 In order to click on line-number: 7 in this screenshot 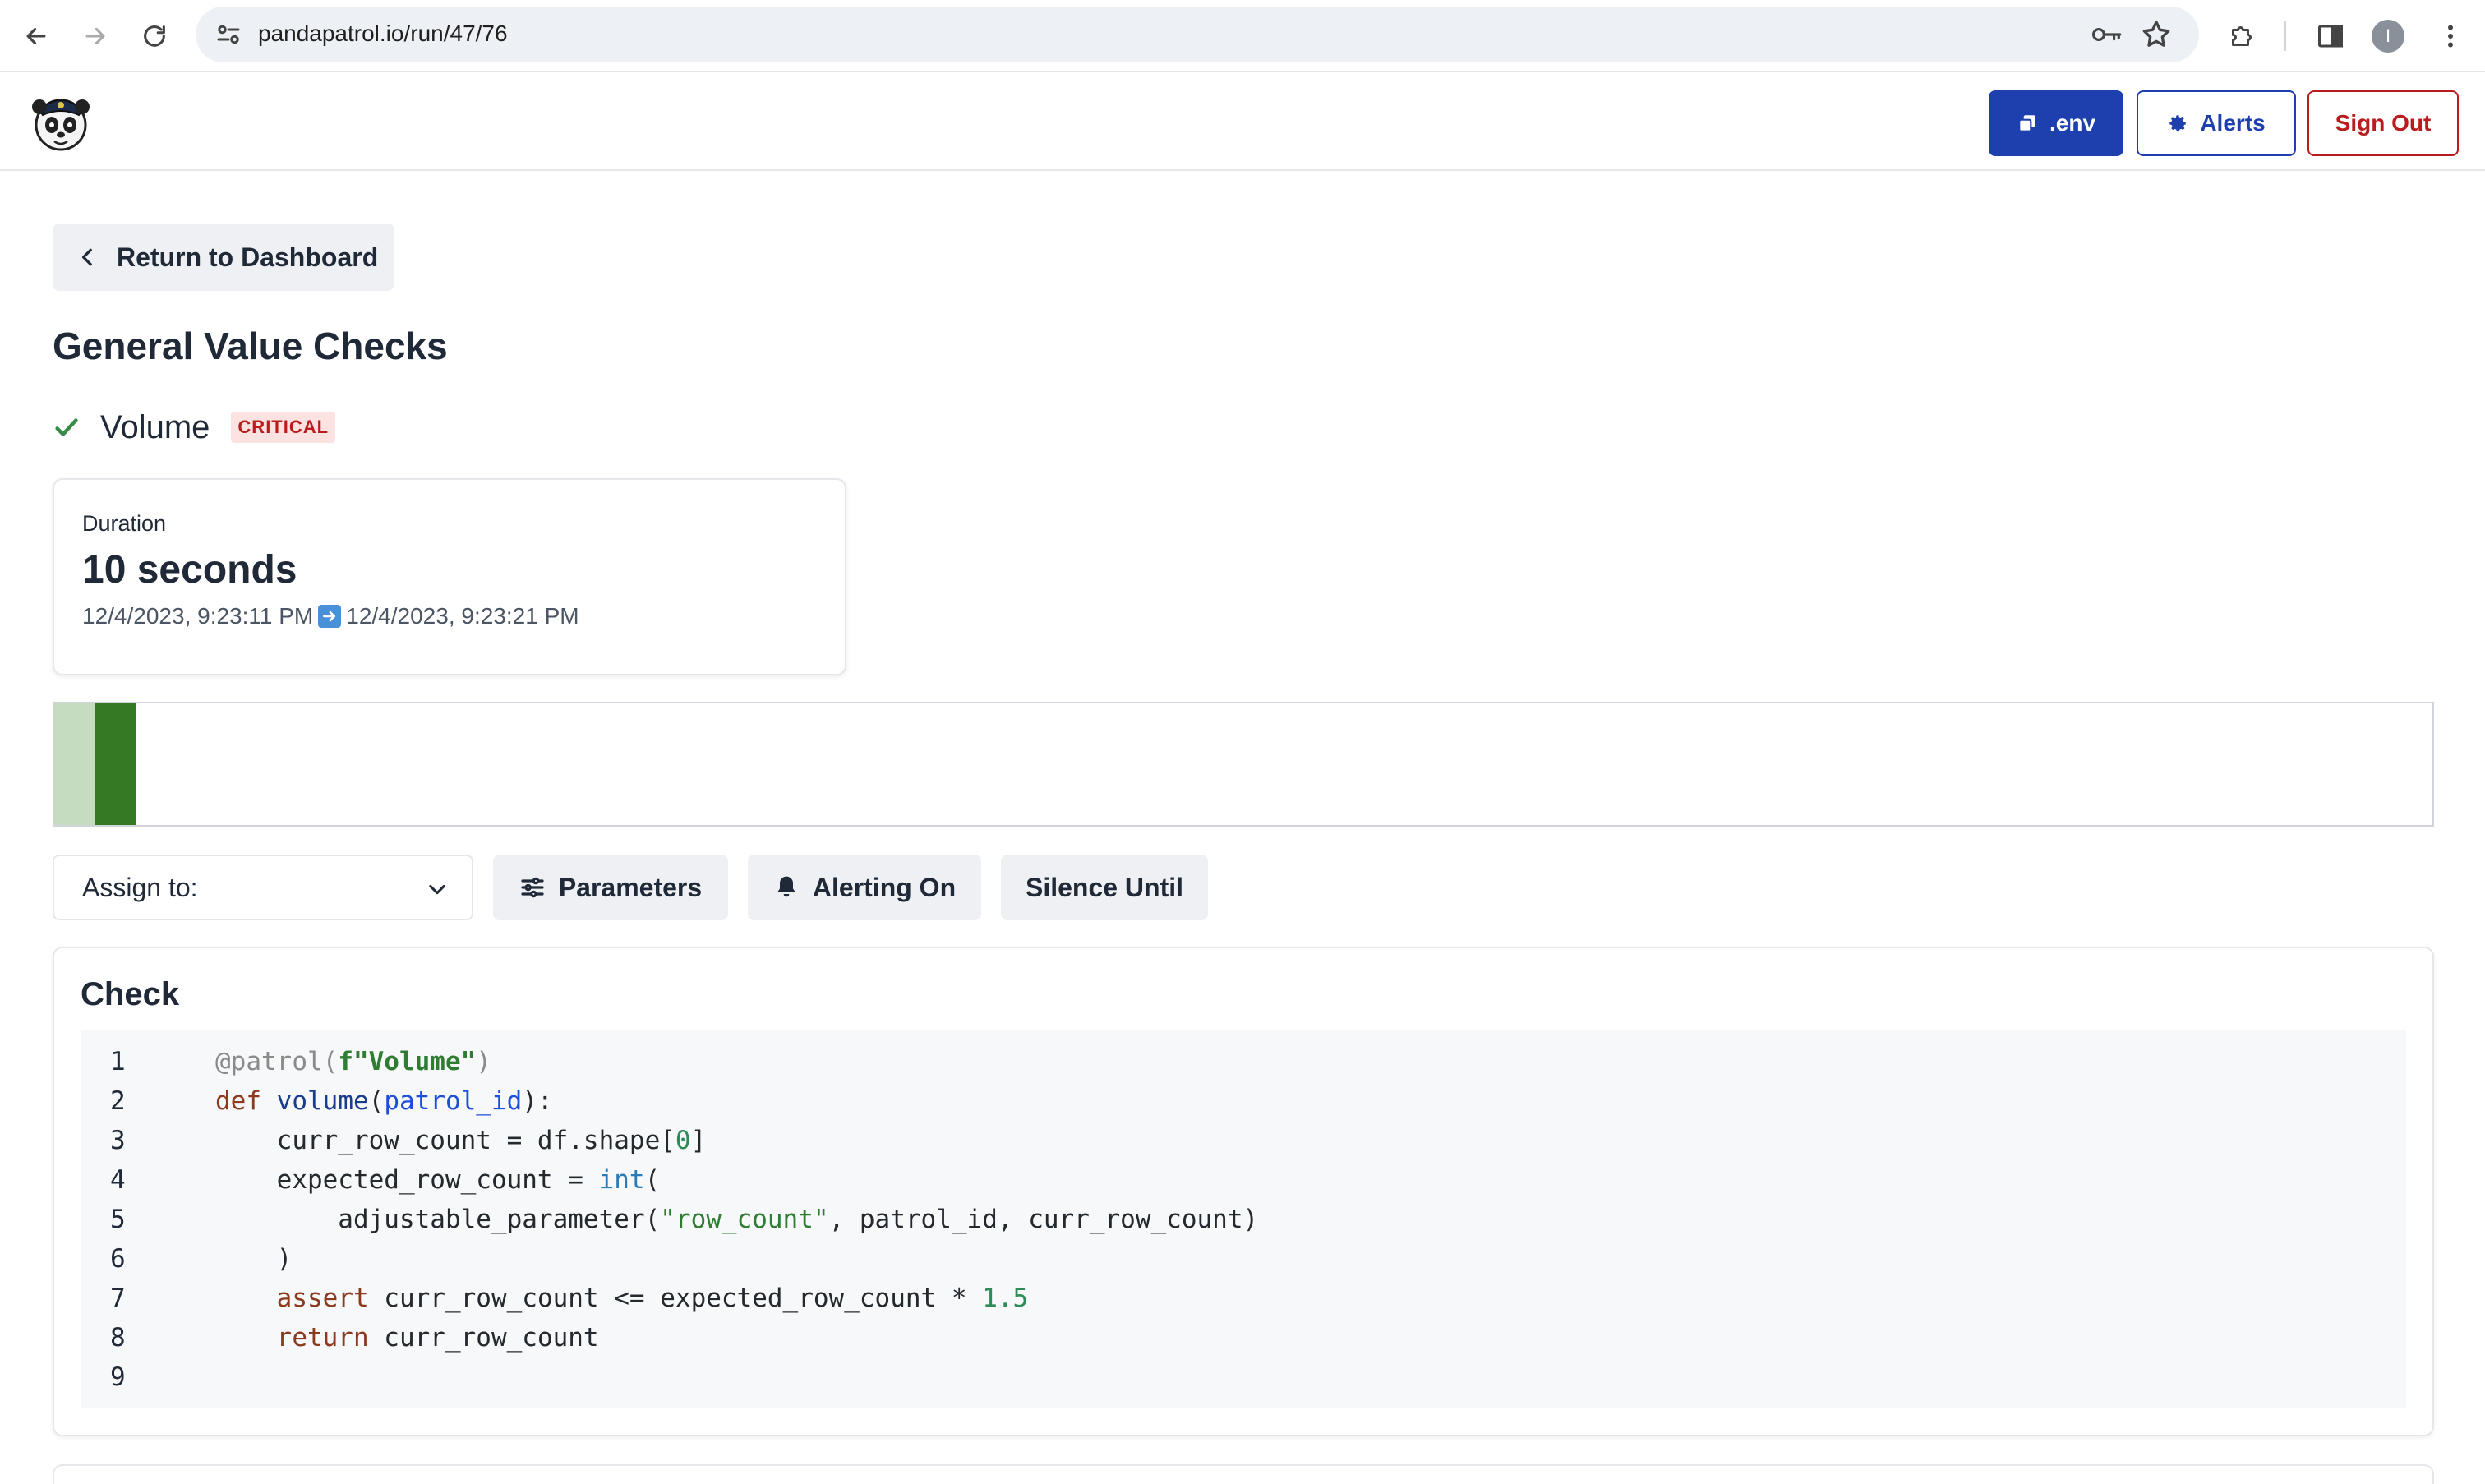, I will do `click(118, 1298)`.